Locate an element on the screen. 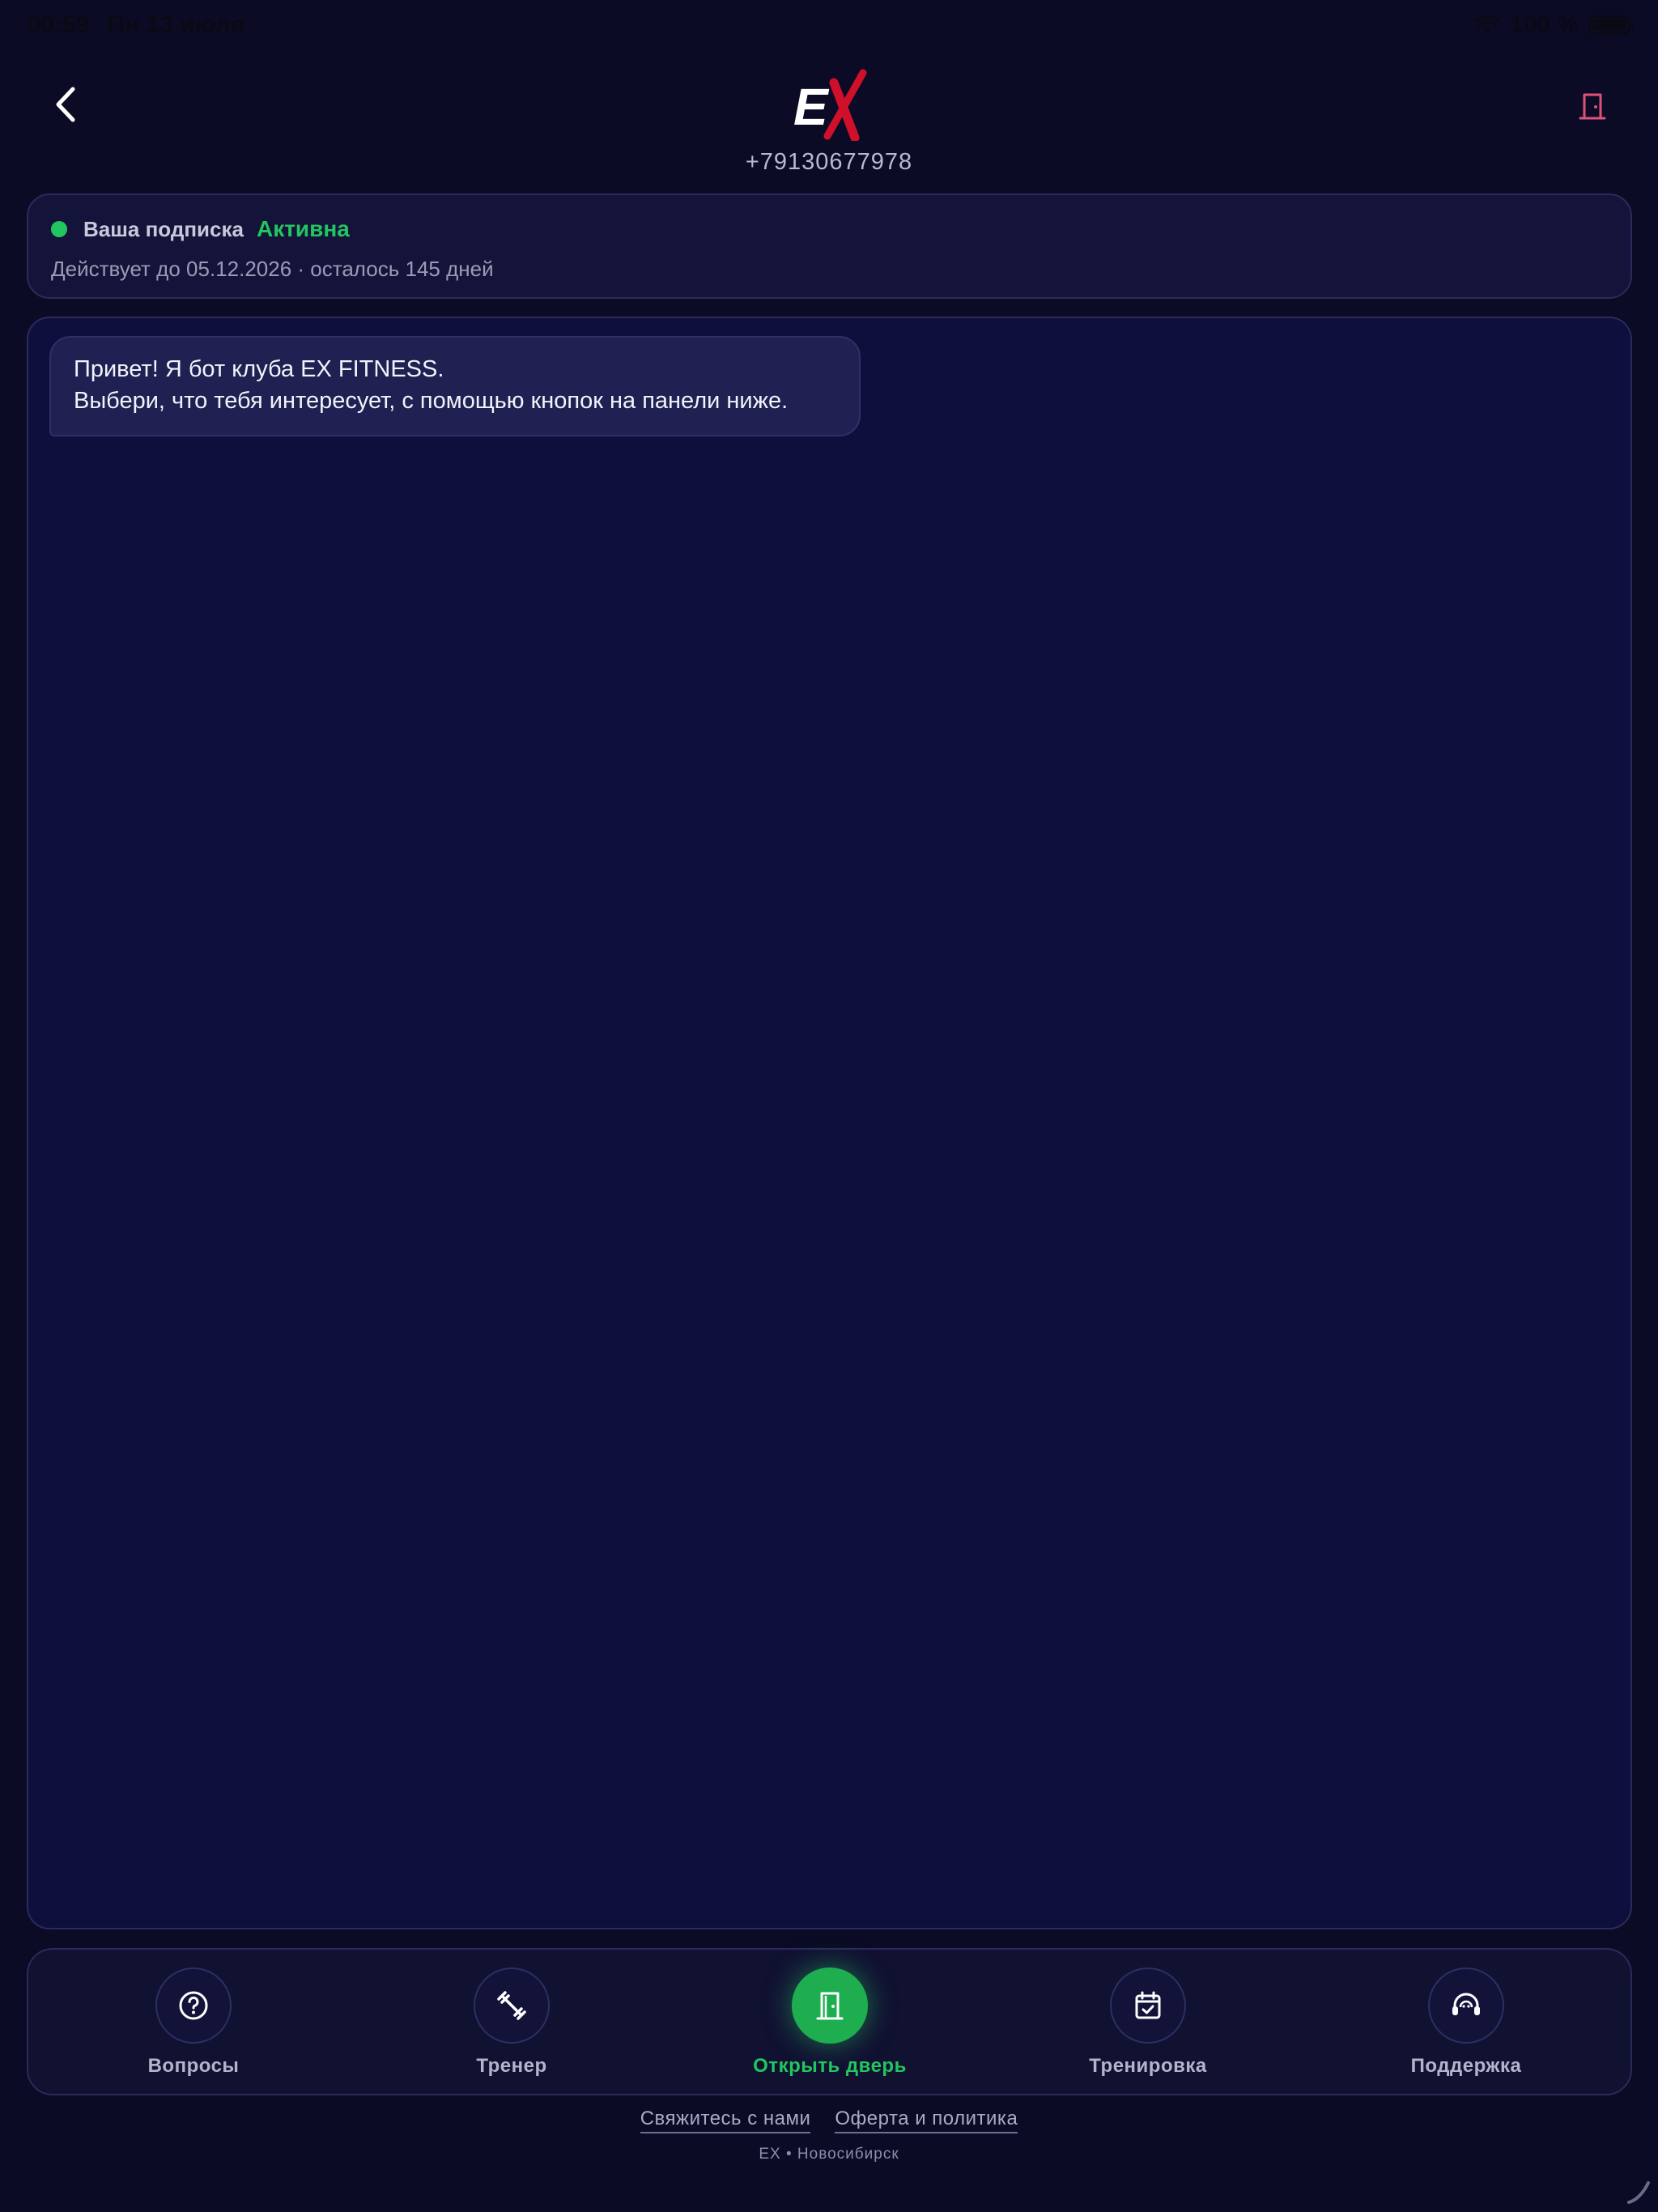 This screenshot has height=2212, width=1658. user-phone: +79130677978 is located at coordinates (829, 162).